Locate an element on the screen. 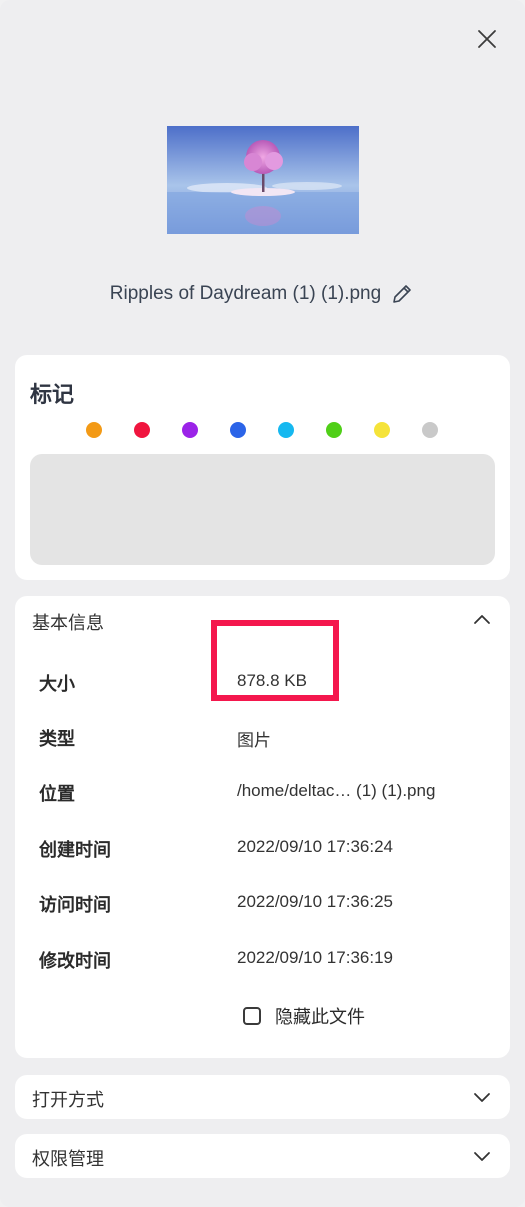 Image resolution: width=525 pixels, height=1207 pixels. info-row-accessed: 访问时间 2022/09/10 17:36:25 is located at coordinates (262, 902).